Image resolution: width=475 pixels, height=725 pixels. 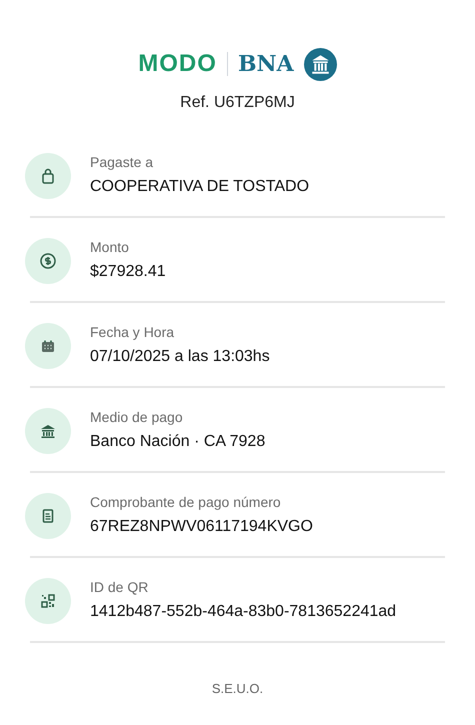 What do you see at coordinates (120, 587) in the screenshot?
I see `field-label: ID de QR` at bounding box center [120, 587].